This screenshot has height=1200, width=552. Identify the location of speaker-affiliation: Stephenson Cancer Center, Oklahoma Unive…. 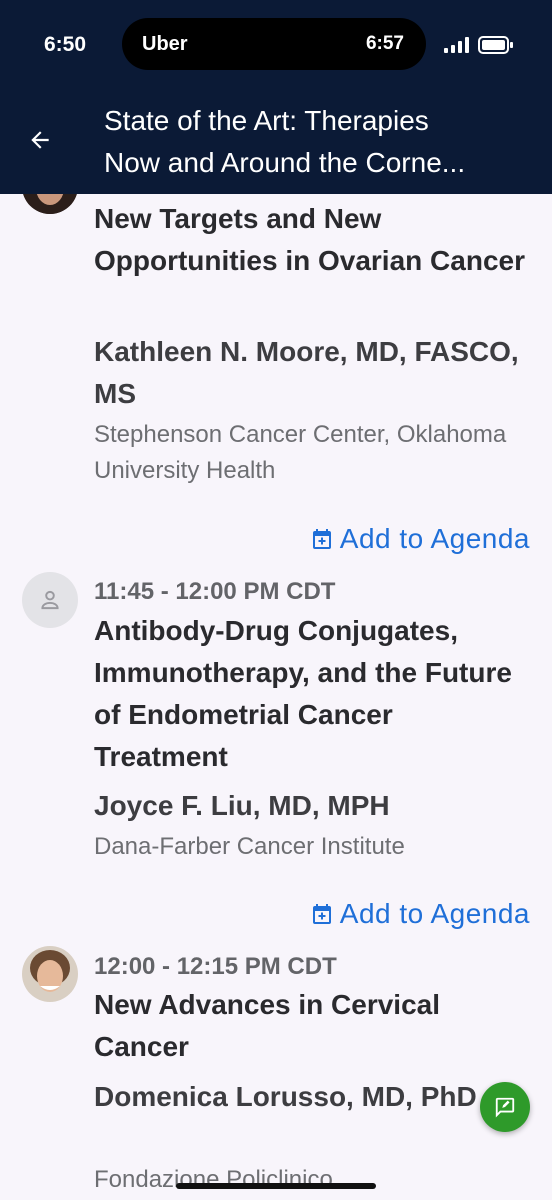
(300, 452).